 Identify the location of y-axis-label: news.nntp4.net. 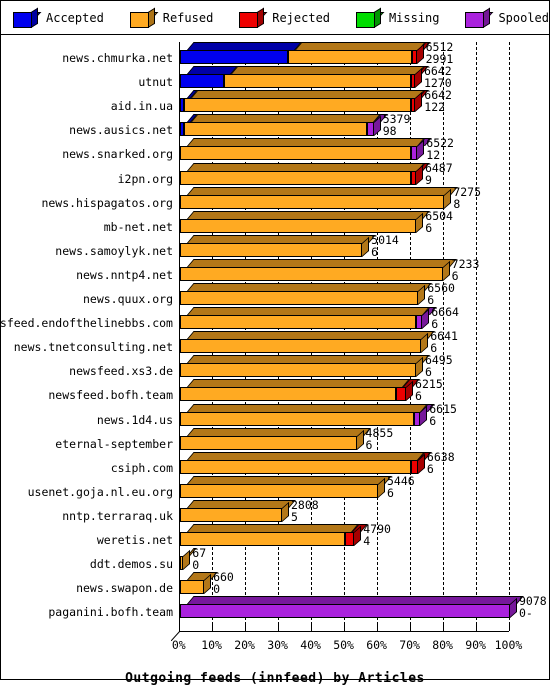
(124, 274).